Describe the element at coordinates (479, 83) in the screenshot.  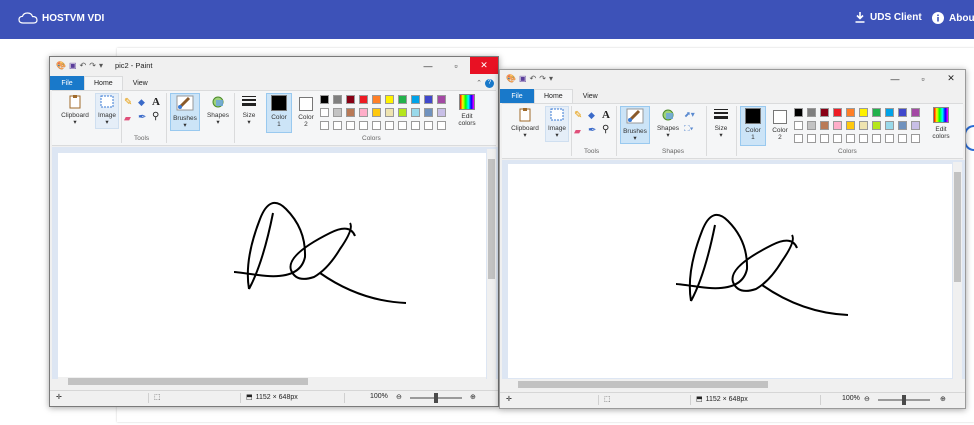
I see `collapse-ribbon-icon: ⌃` at that location.